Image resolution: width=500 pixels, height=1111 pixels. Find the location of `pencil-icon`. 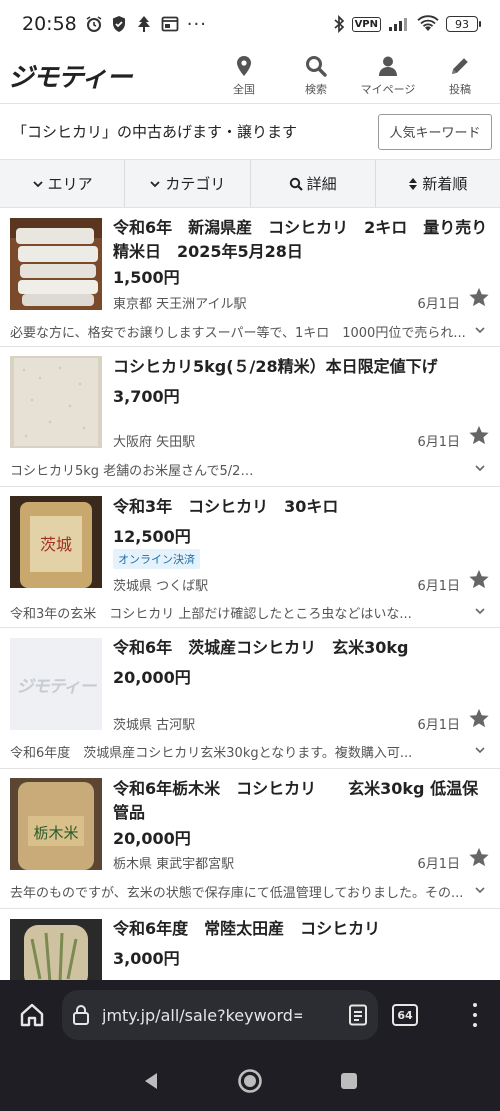

pencil-icon is located at coordinates (460, 65).